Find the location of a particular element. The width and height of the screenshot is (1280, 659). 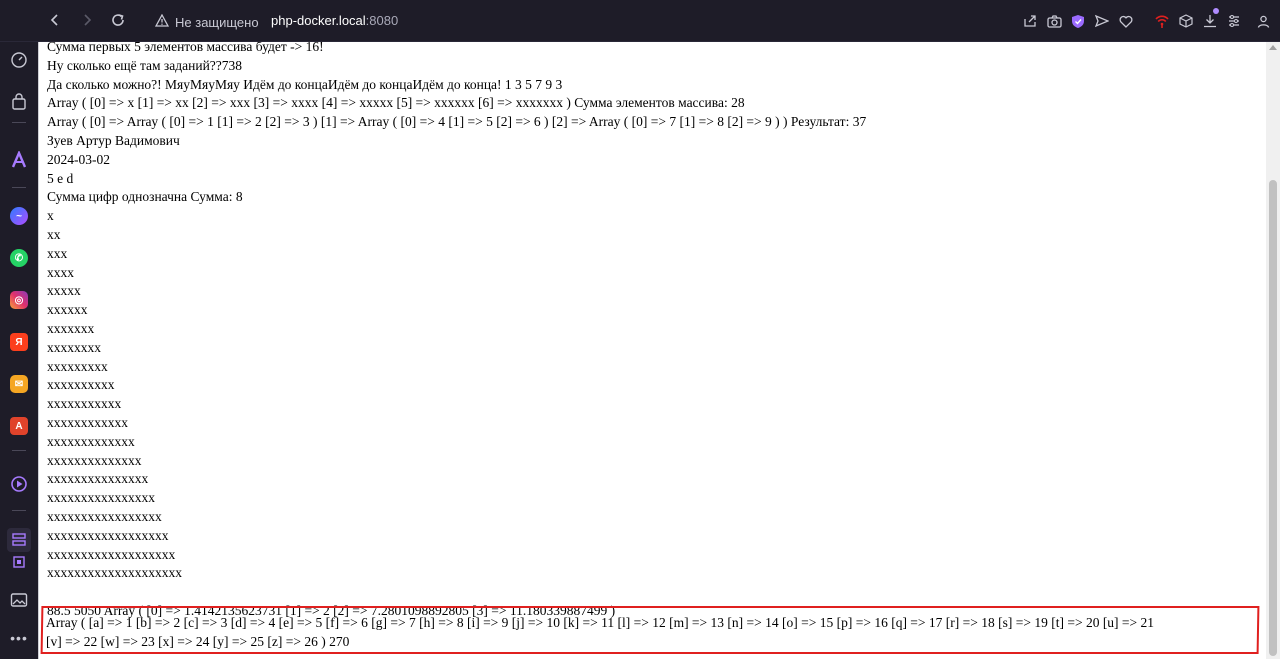

output-line: xx is located at coordinates (54, 234).